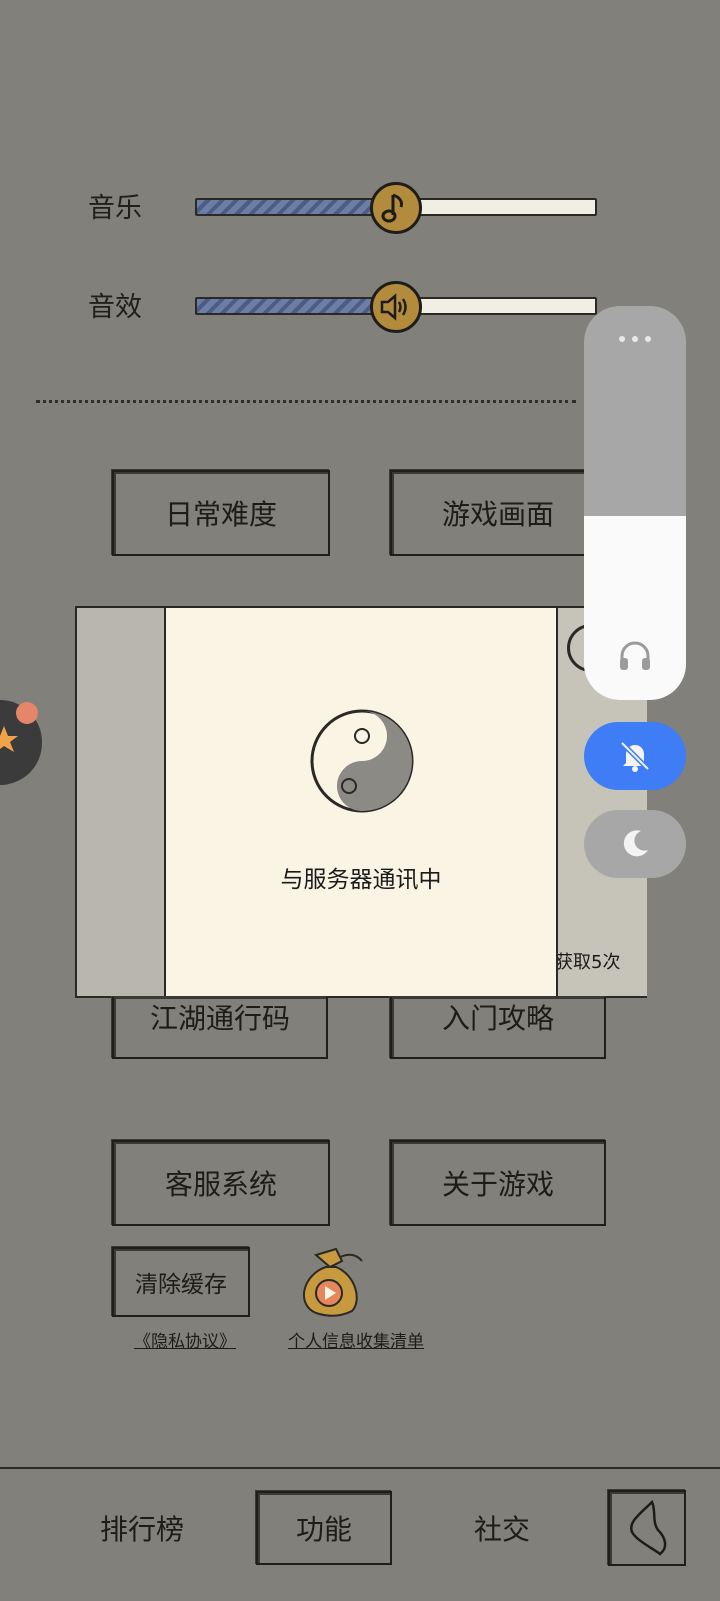  Describe the element at coordinates (286, 306) in the screenshot. I see `sfx-slider-fill` at that location.